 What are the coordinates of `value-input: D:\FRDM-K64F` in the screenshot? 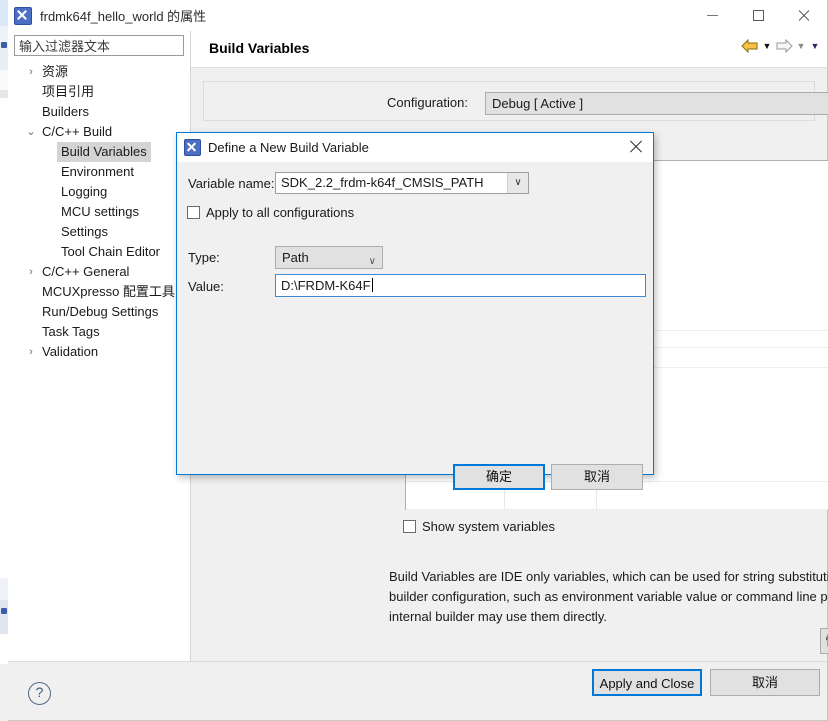 It's located at (460, 285).